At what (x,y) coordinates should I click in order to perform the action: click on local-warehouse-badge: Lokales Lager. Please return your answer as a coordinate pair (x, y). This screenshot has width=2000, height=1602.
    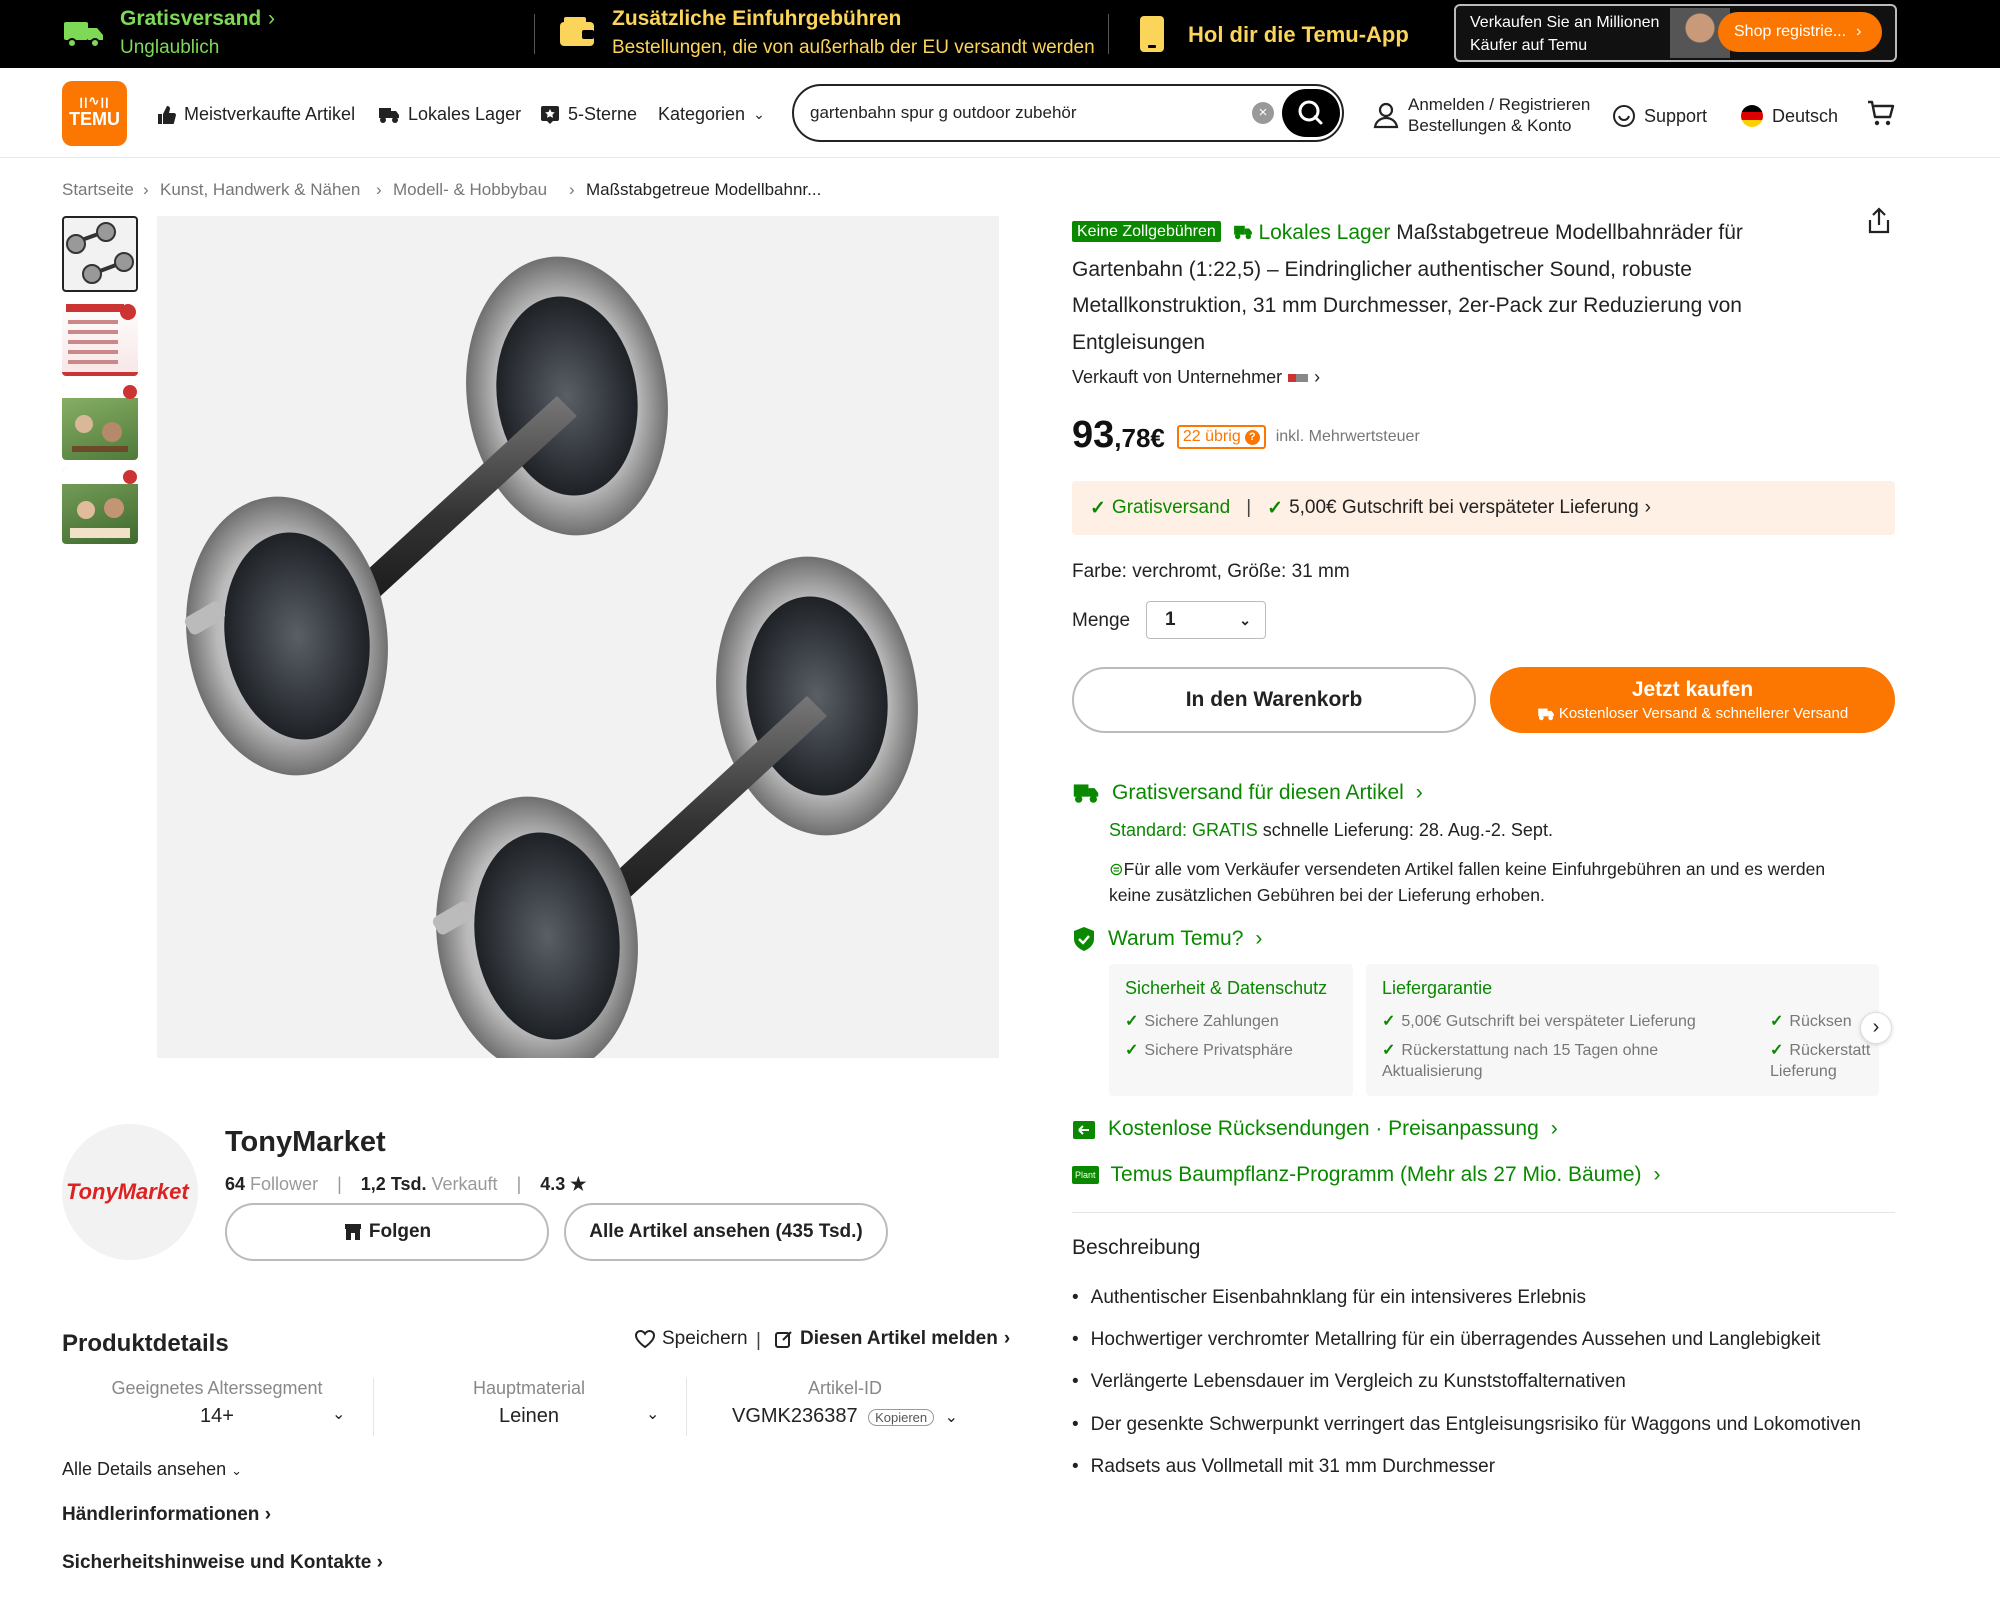
    Looking at the image, I should click on (1315, 232).